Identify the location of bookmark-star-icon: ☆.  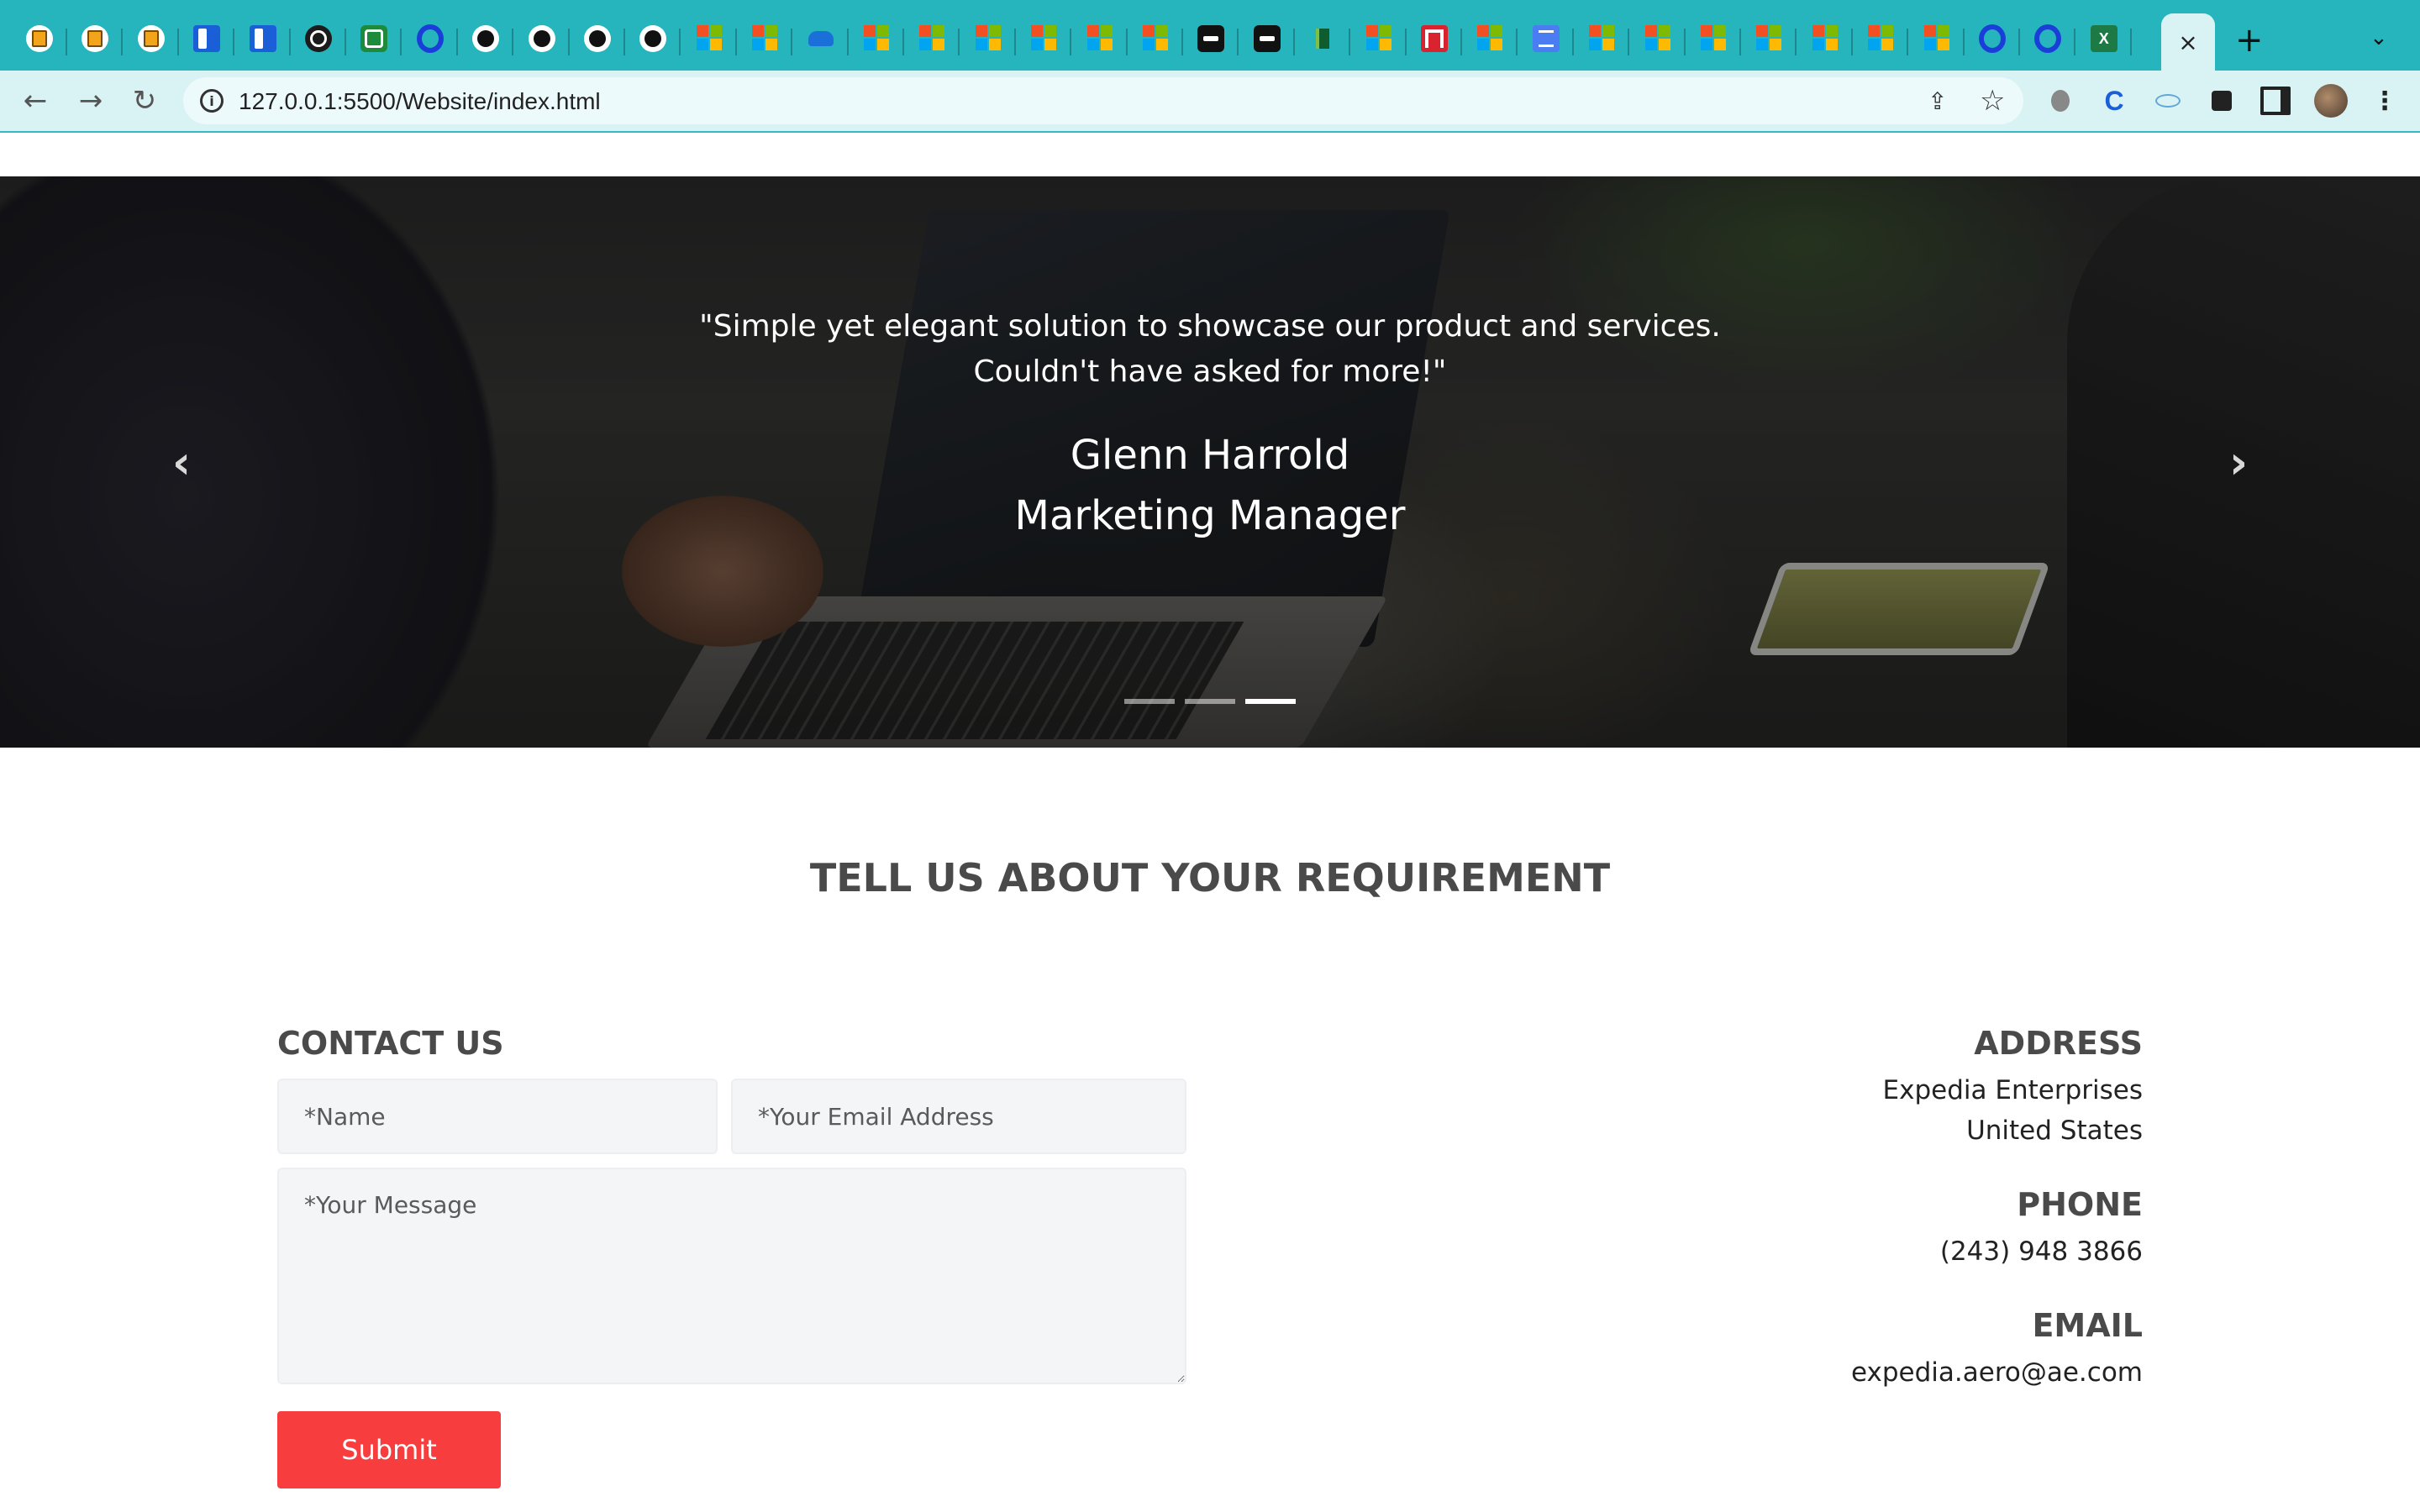
(1992, 101).